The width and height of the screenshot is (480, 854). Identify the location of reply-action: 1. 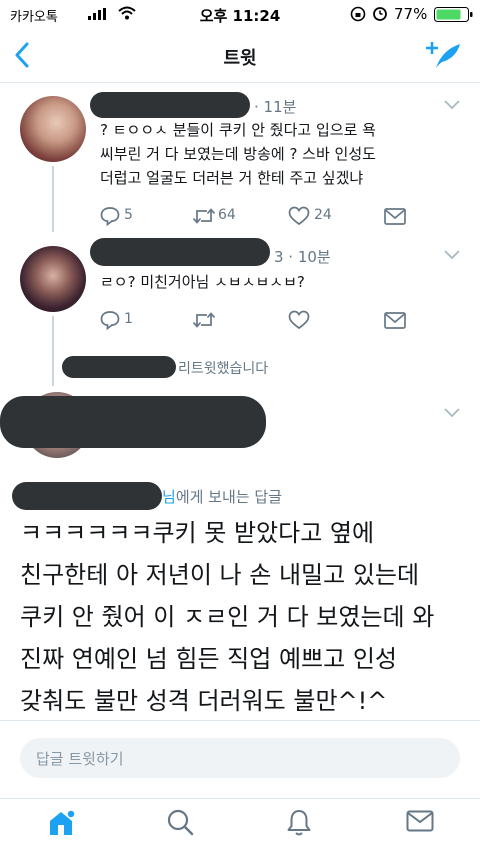
(130, 321).